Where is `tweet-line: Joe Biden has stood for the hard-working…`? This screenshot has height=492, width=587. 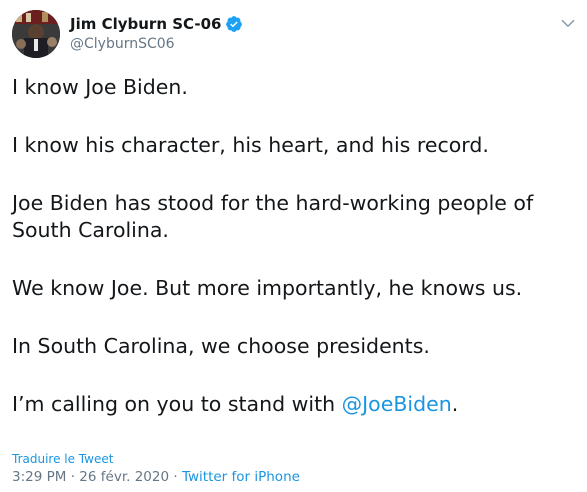
tweet-line: Joe Biden has stood for the hard-working… is located at coordinates (273, 216).